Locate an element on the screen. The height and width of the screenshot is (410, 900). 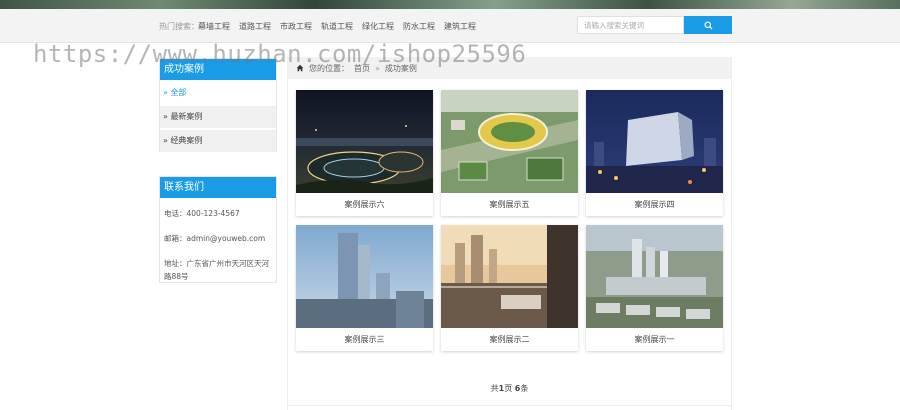
contact-panel-title: 联系我们 is located at coordinates (218, 187).